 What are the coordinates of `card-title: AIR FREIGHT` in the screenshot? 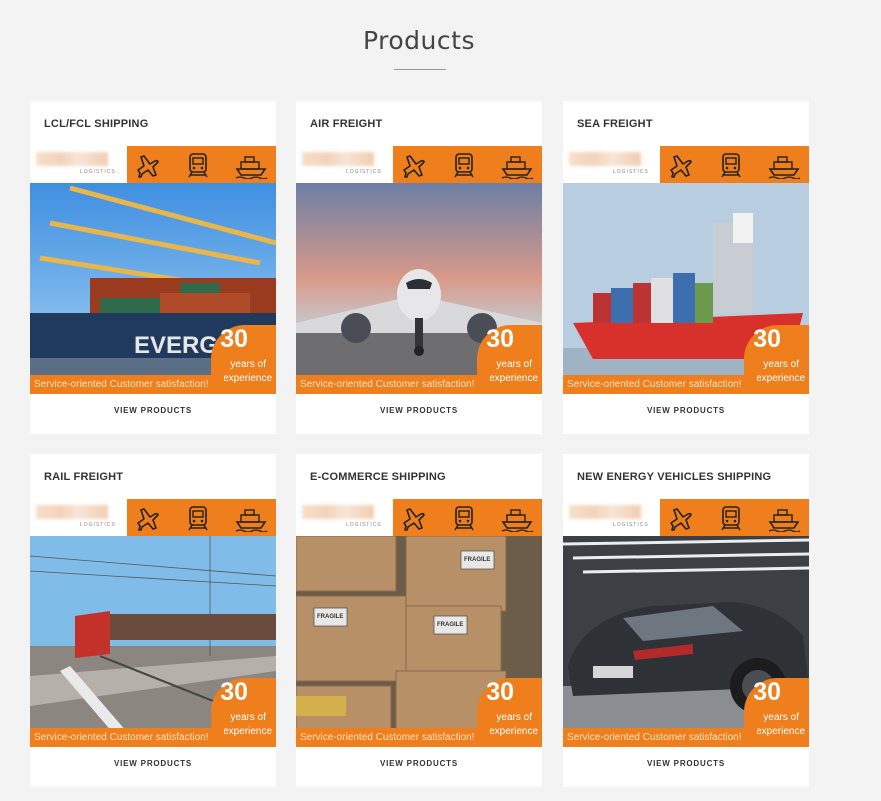 It's located at (346, 124).